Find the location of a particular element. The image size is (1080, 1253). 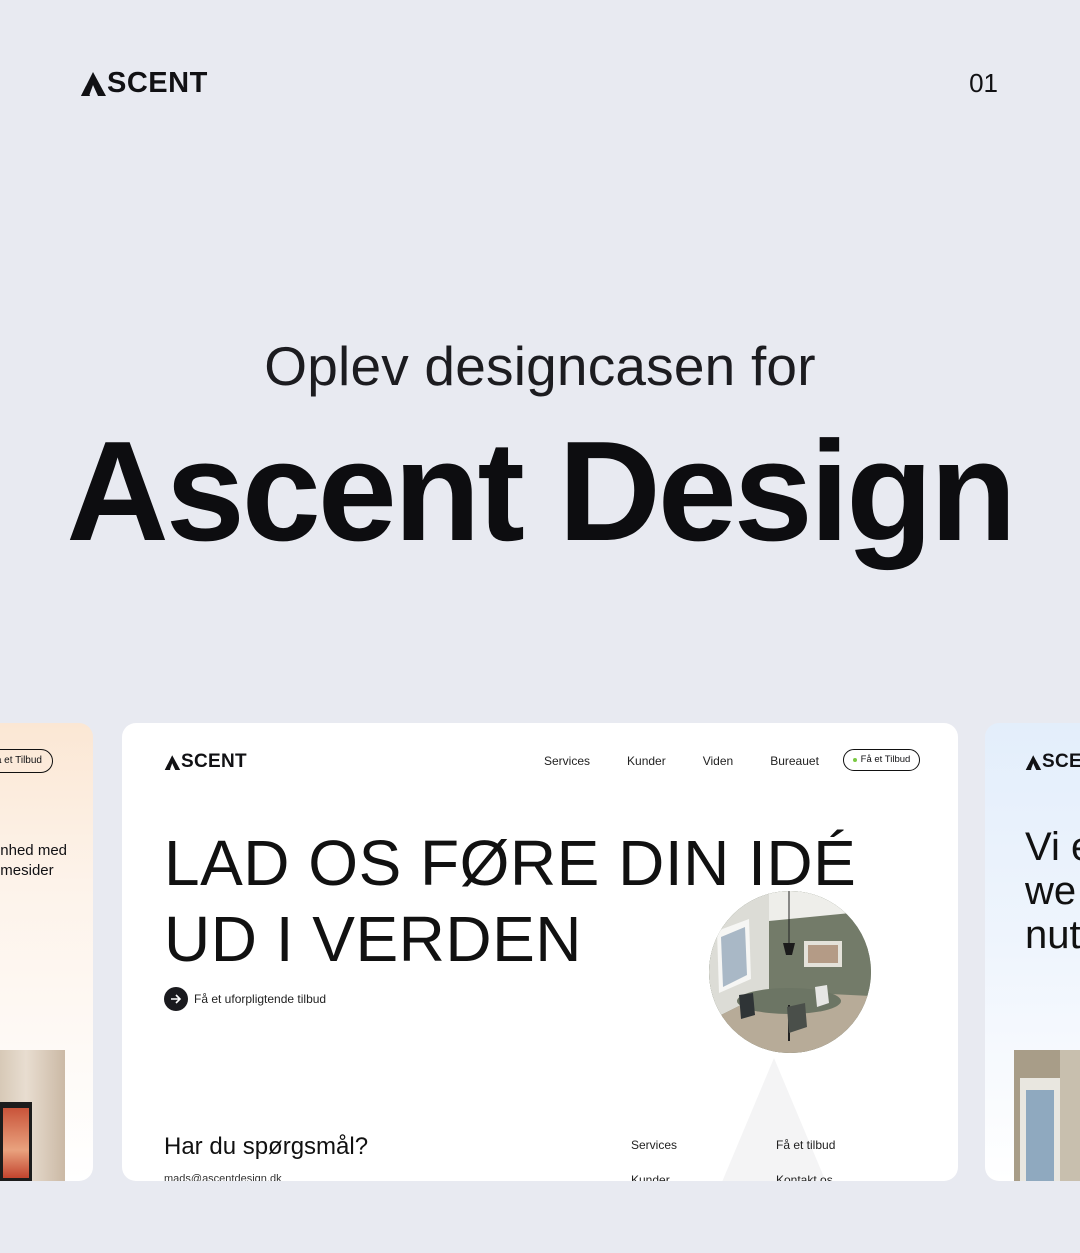

nav-item-kunder: Kunder is located at coordinates (646, 761).